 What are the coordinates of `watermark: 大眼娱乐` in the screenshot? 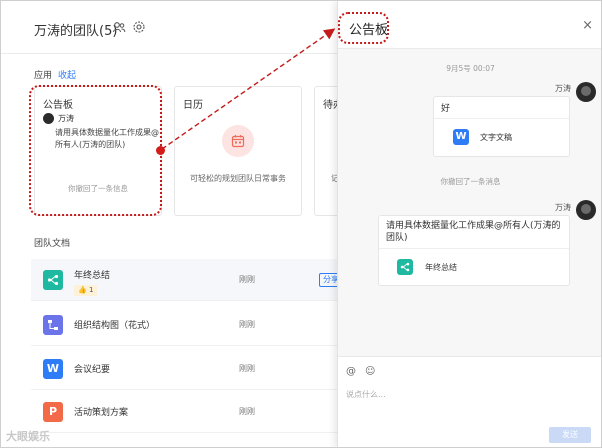 It's located at (28, 436).